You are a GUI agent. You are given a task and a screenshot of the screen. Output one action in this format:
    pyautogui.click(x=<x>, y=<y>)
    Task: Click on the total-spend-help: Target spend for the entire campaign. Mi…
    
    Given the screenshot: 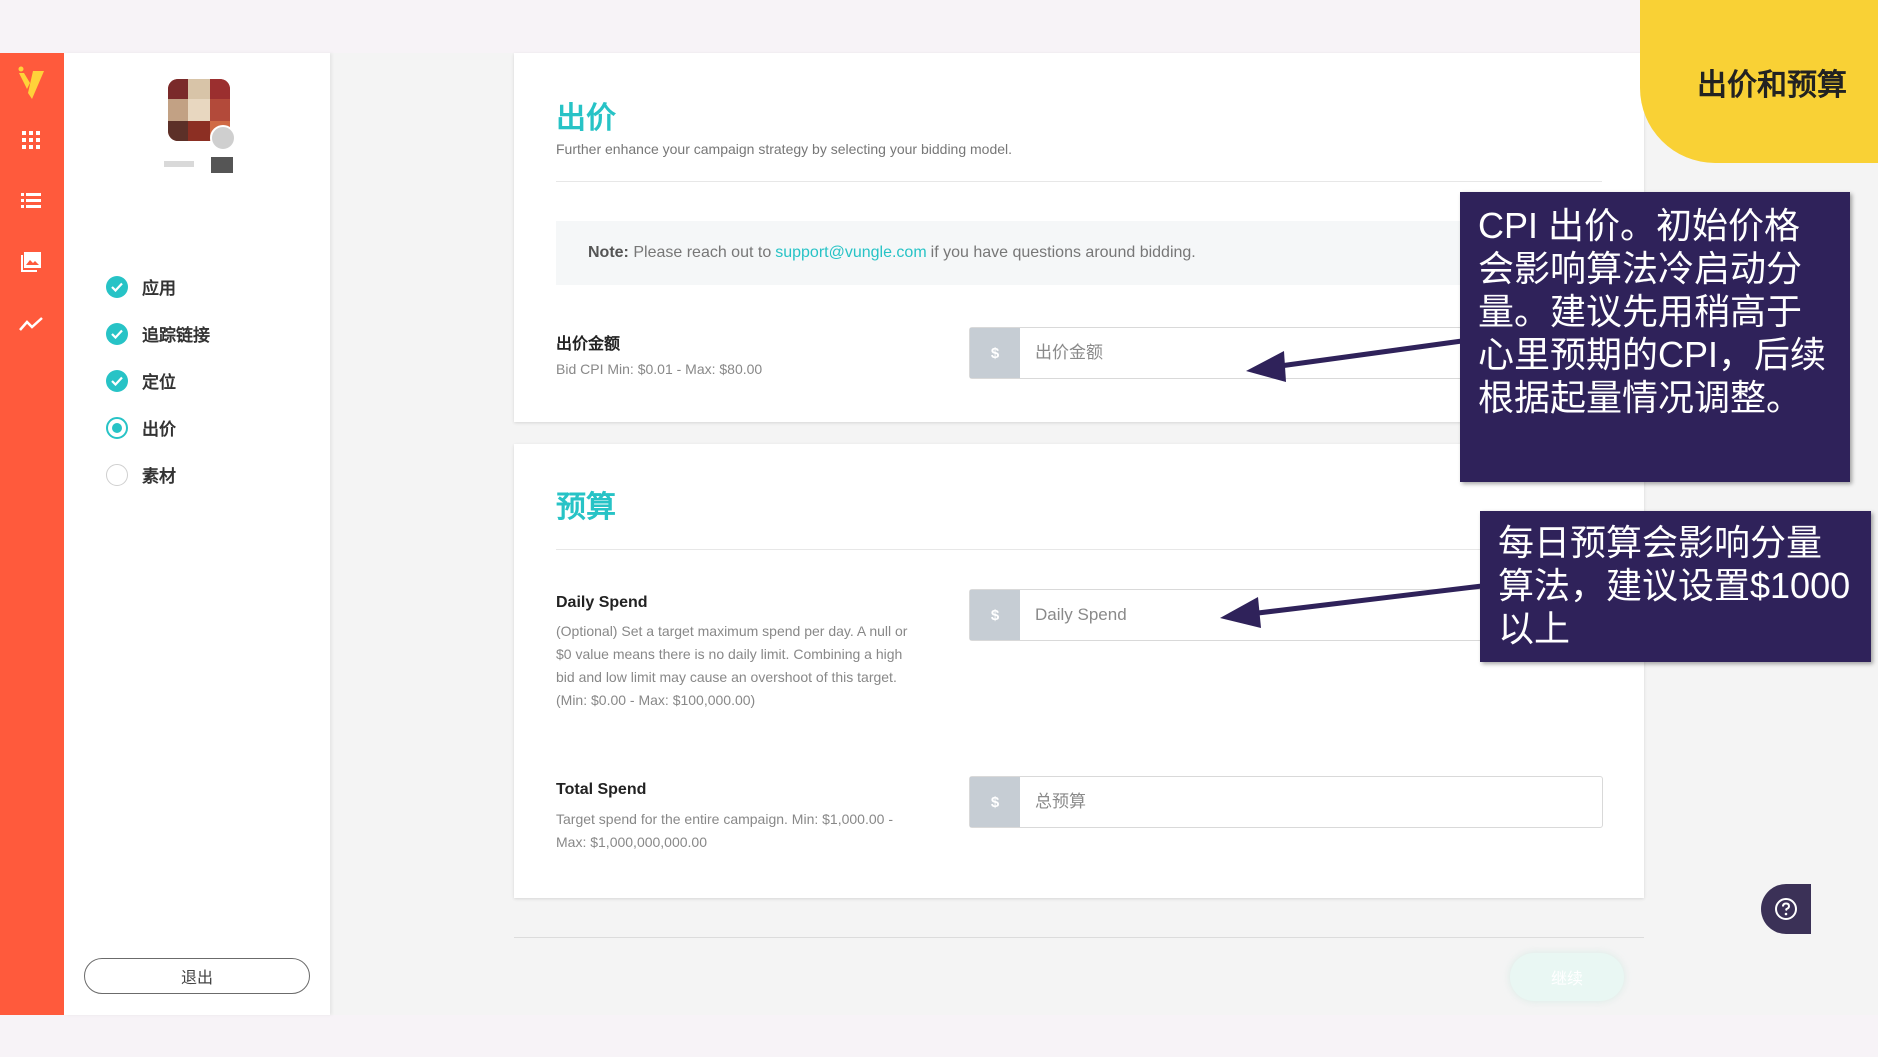 What is the action you would take?
    pyautogui.click(x=724, y=830)
    